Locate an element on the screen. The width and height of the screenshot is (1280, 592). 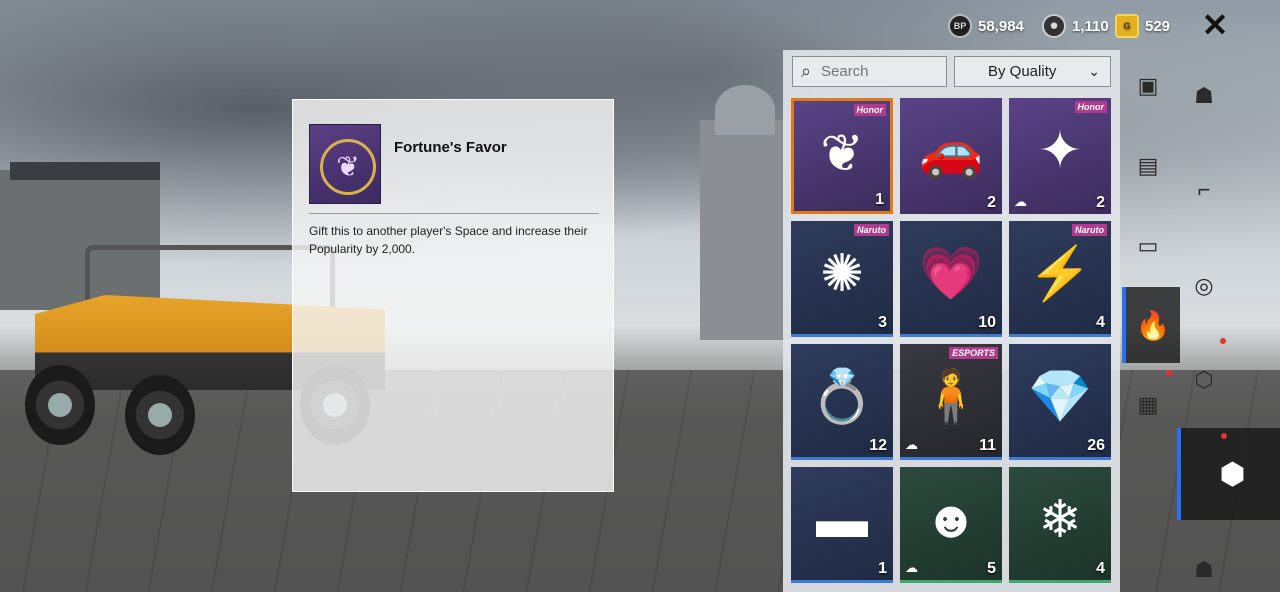
soldier-icon: ☗ is located at coordinates (1204, 570).